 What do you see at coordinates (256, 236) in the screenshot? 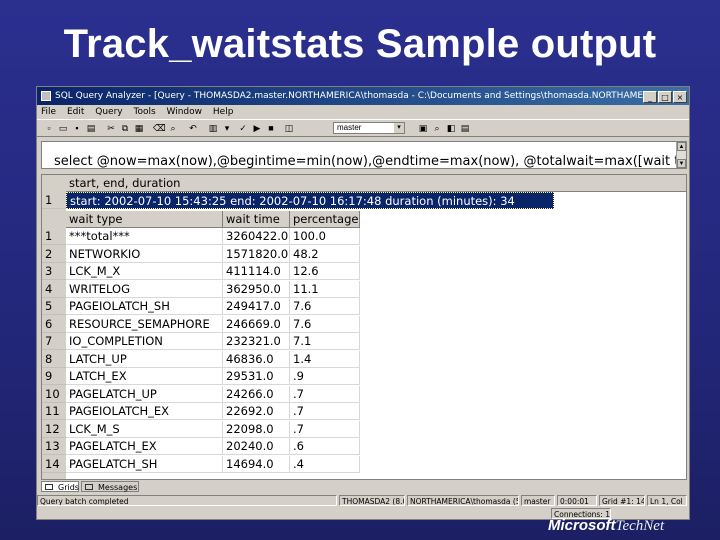
I see `cell-wait-time: 3260422.0` at bounding box center [256, 236].